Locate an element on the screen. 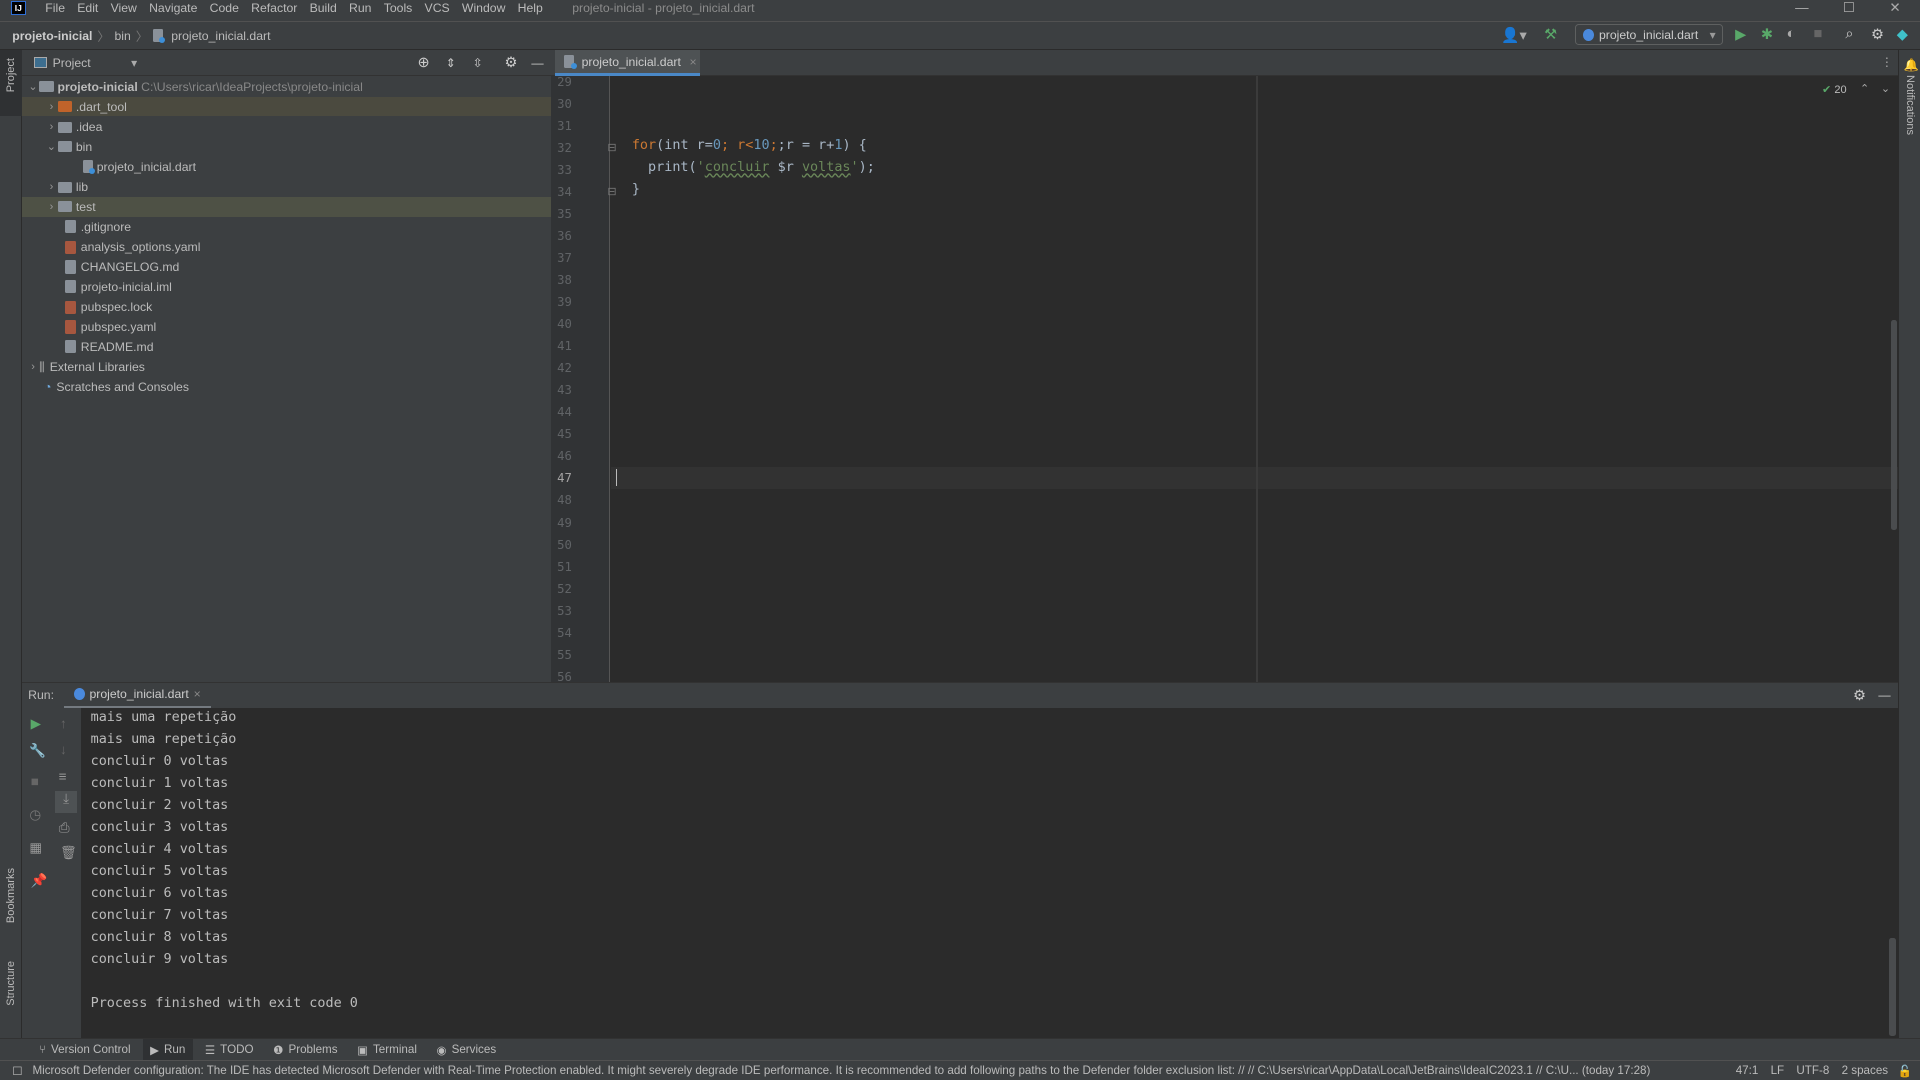 The width and height of the screenshot is (1920, 1080). previous-highlight-icon: ⌃ is located at coordinates (1864, 88).